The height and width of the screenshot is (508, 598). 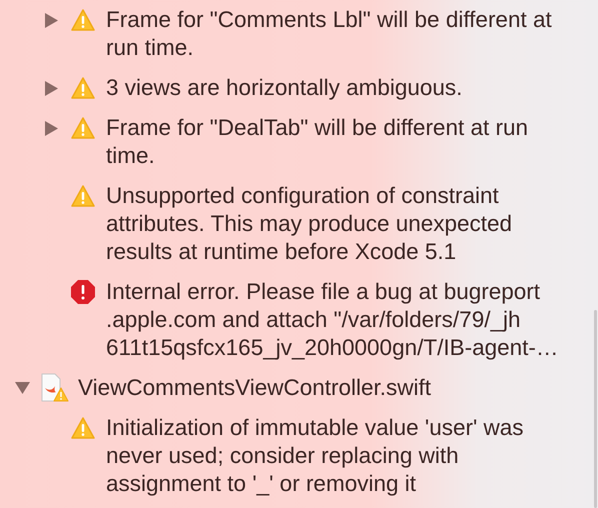 I want to click on warning-message: Initialization of immutable value 'user' was never used; consider replacing with assignment to '_' or removing it, so click(x=315, y=456).